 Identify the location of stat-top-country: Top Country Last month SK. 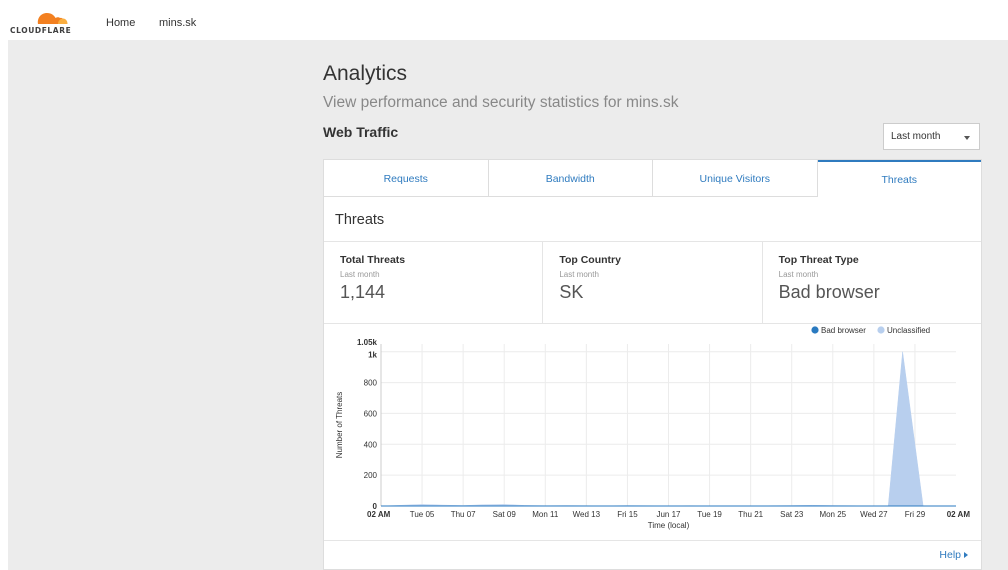
(653, 282).